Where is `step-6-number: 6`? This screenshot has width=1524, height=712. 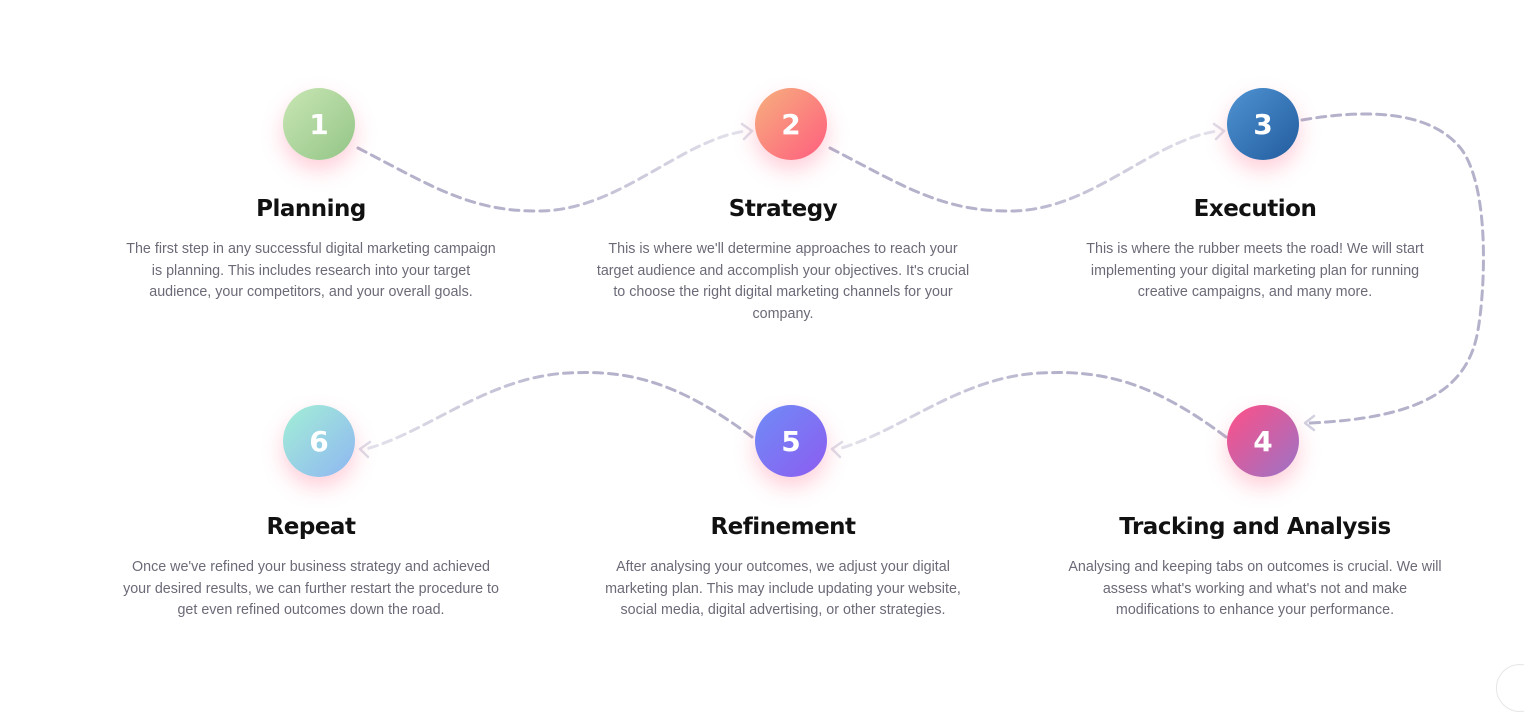
step-6-number: 6 is located at coordinates (319, 441).